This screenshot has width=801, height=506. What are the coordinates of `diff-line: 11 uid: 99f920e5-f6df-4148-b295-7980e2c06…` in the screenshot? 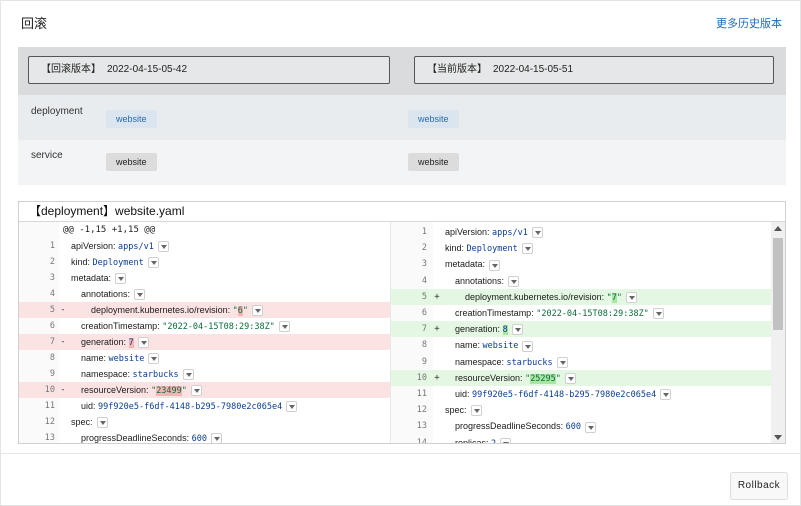 It's located at (582, 394).